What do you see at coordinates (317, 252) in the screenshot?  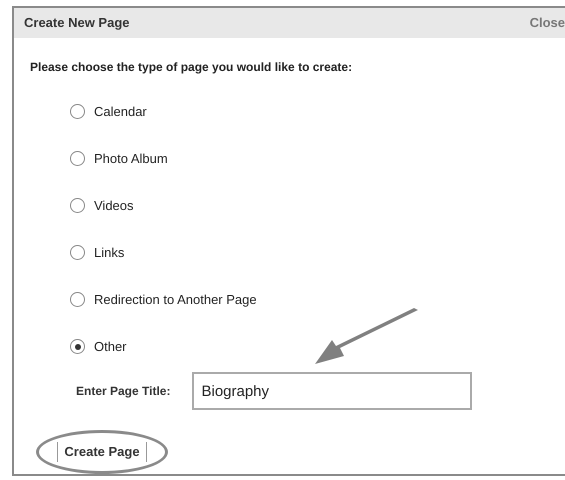 I see `radio-option: Links` at bounding box center [317, 252].